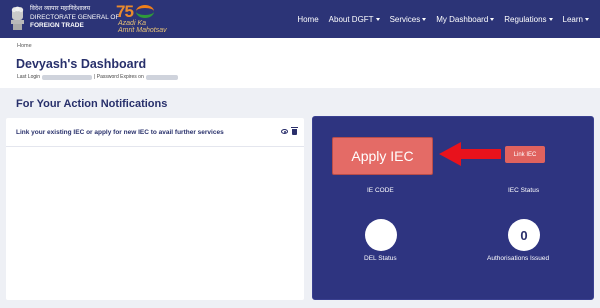  I want to click on password-expires-label: | Password Expires on, so click(119, 77).